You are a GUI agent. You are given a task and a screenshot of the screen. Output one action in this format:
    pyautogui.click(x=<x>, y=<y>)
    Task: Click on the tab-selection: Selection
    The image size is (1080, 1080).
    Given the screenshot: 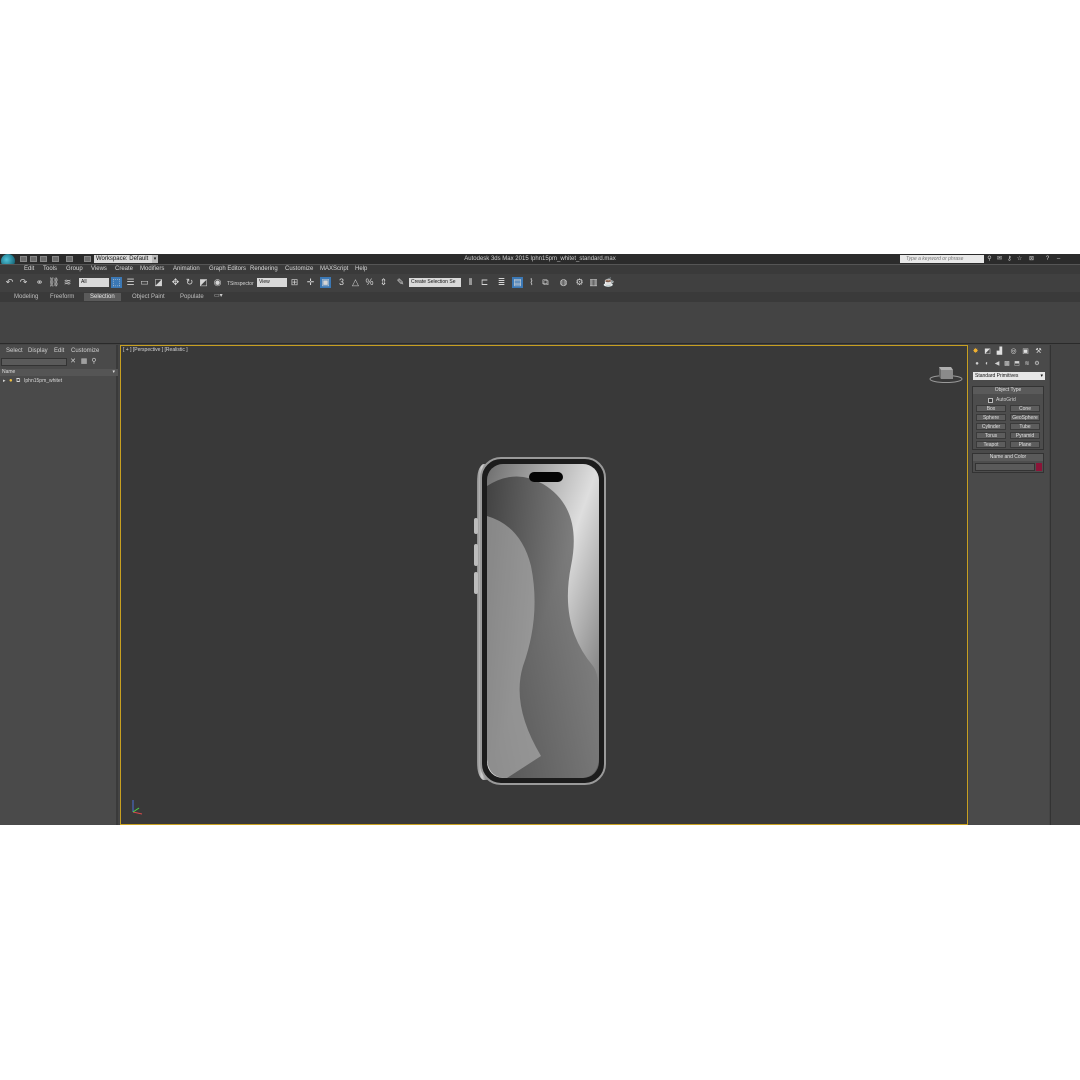 What is the action you would take?
    pyautogui.click(x=102, y=297)
    